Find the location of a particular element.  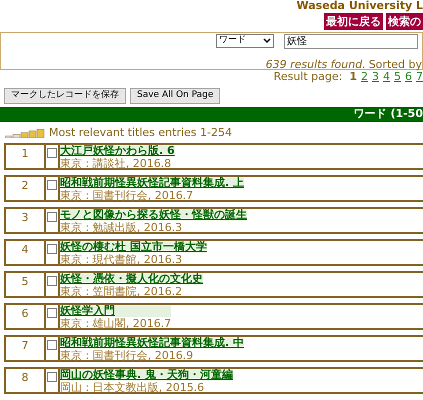

imprint-text: 東京 : 国書刊行会, 2016.7 is located at coordinates (127, 196).